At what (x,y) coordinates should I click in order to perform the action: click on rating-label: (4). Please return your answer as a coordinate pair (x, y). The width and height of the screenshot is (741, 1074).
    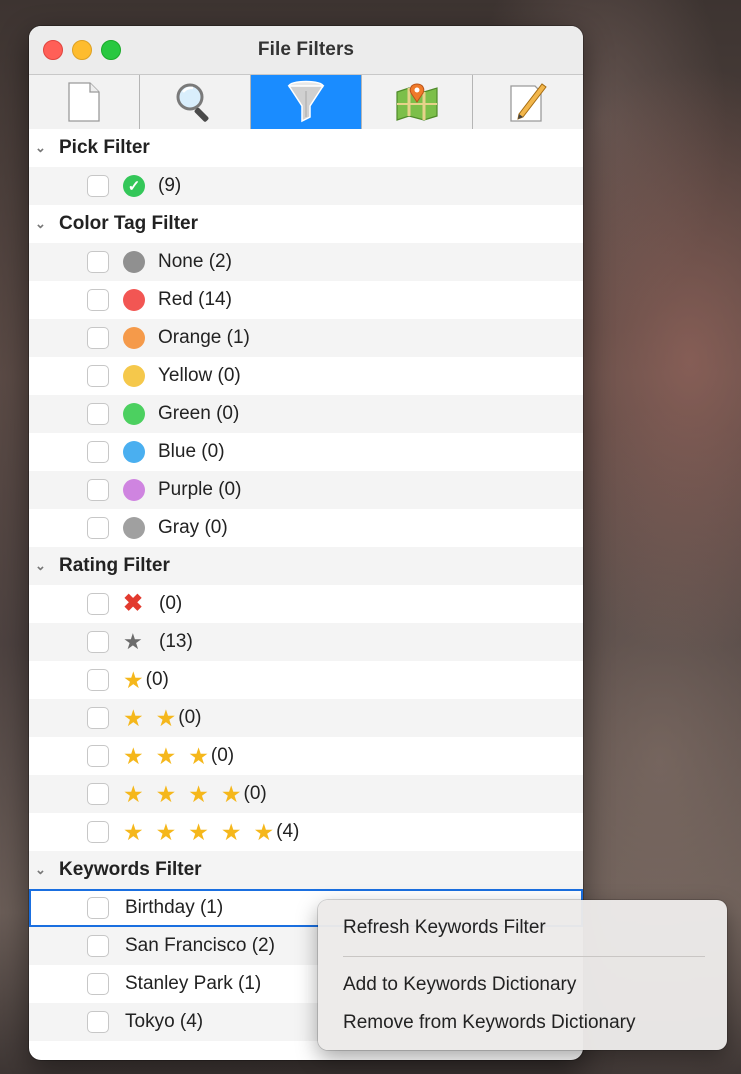
    Looking at the image, I should click on (288, 831).